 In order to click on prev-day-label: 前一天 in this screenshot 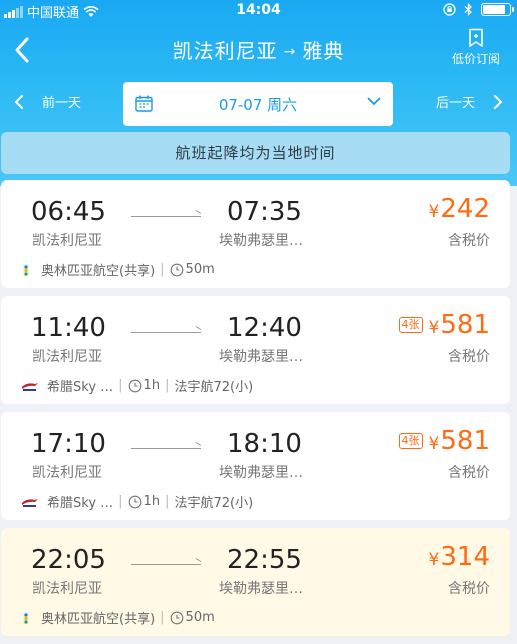, I will do `click(62, 103)`.